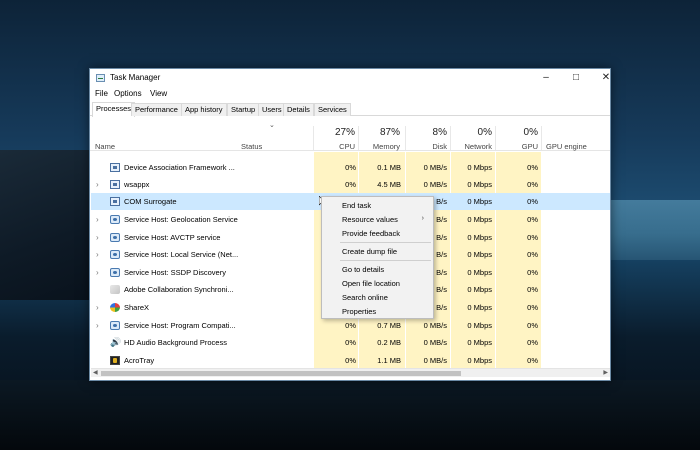 This screenshot has height=450, width=700. What do you see at coordinates (426, 146) in the screenshot?
I see `column-disk: Disk` at bounding box center [426, 146].